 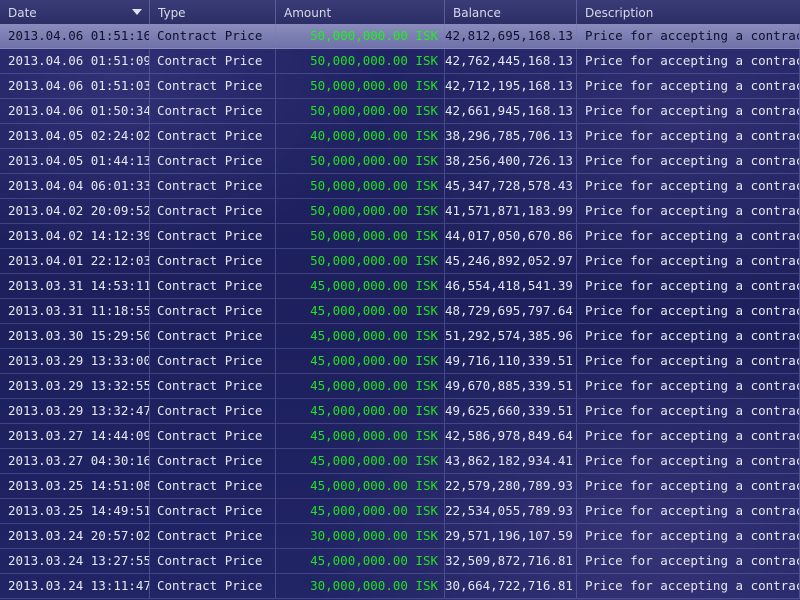 I want to click on chevron-down-icon, so click(x=137, y=12).